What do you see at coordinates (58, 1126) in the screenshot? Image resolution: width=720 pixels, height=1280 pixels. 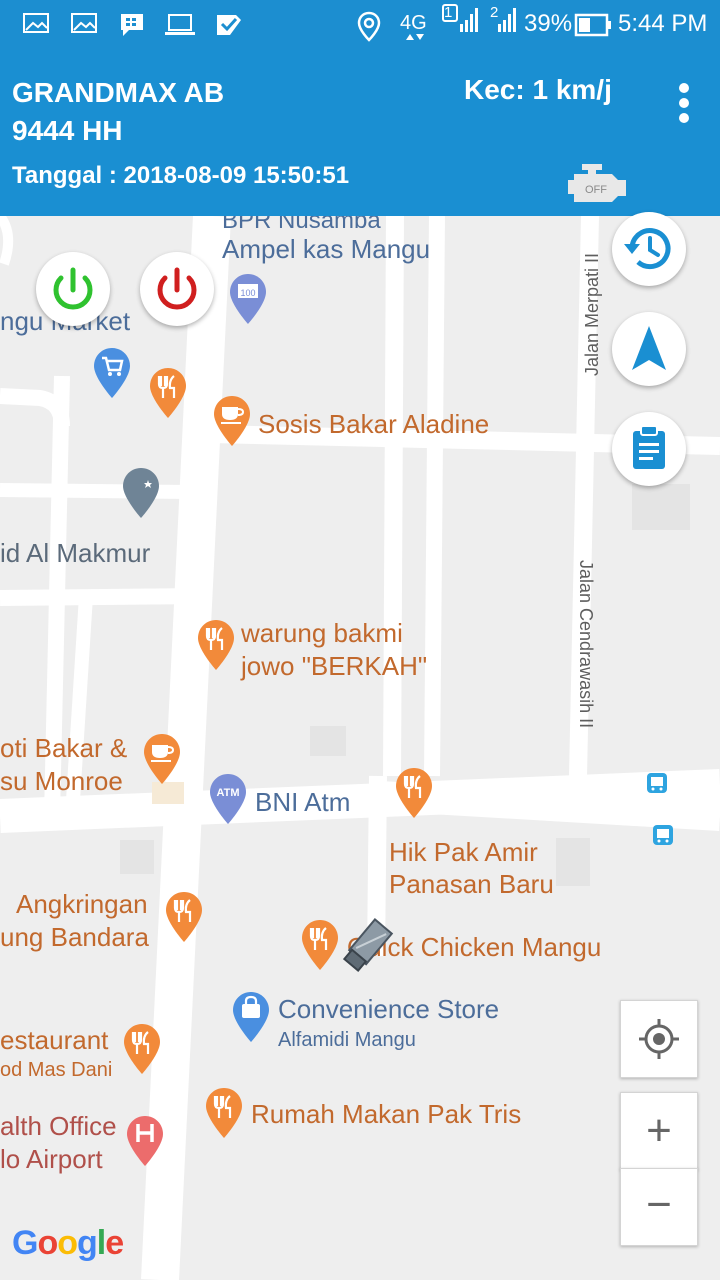 I see `poi-label: alth Office` at bounding box center [58, 1126].